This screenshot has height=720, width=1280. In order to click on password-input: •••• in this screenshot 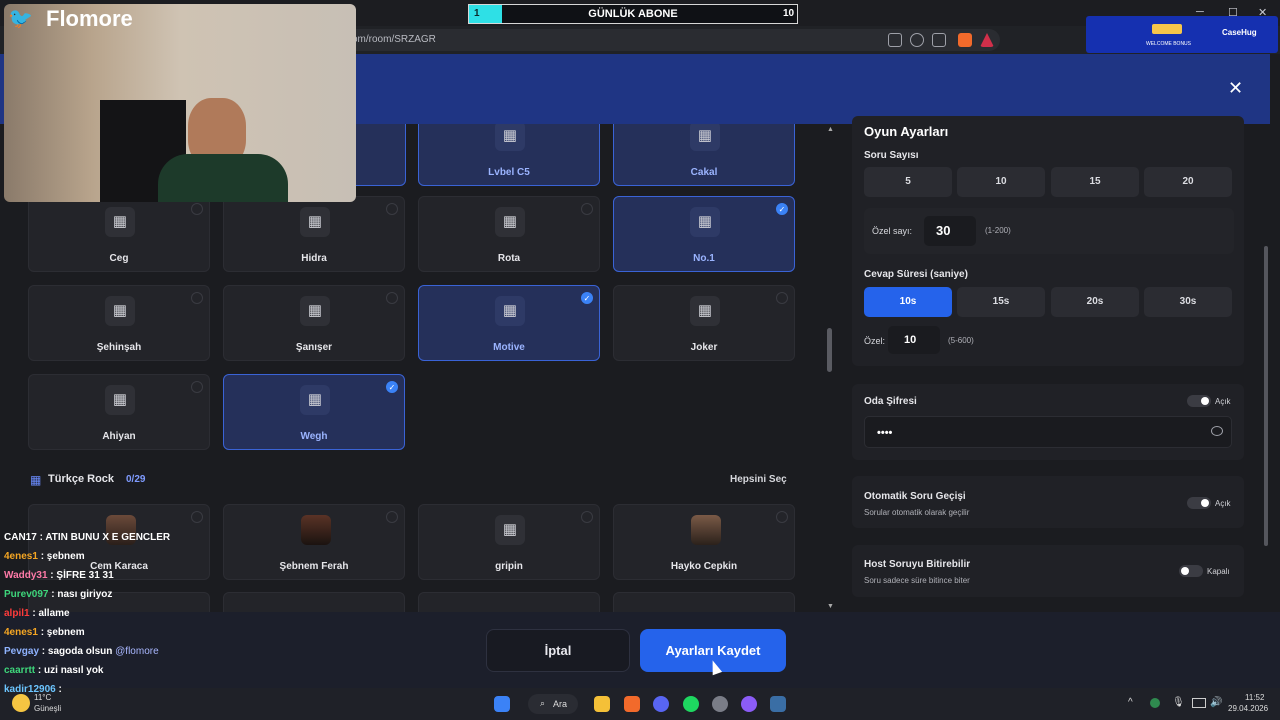, I will do `click(1048, 432)`.